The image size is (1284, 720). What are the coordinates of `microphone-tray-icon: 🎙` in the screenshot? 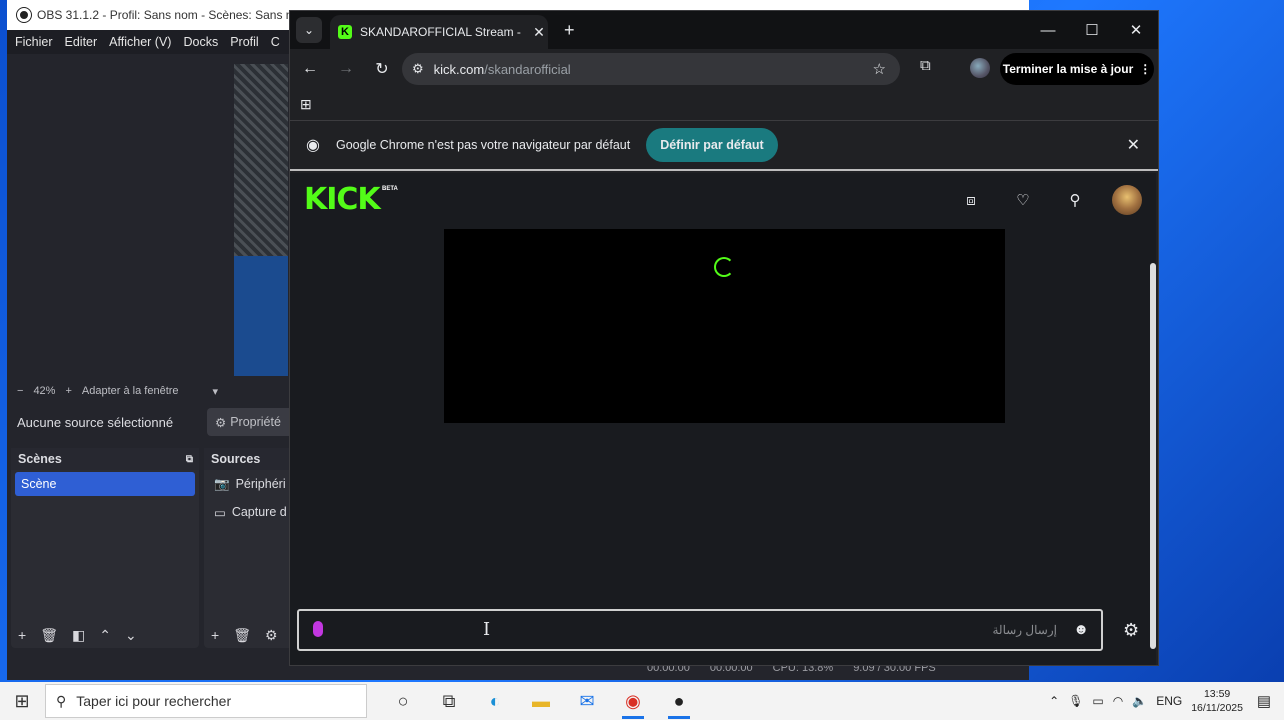 It's located at (1075, 701).